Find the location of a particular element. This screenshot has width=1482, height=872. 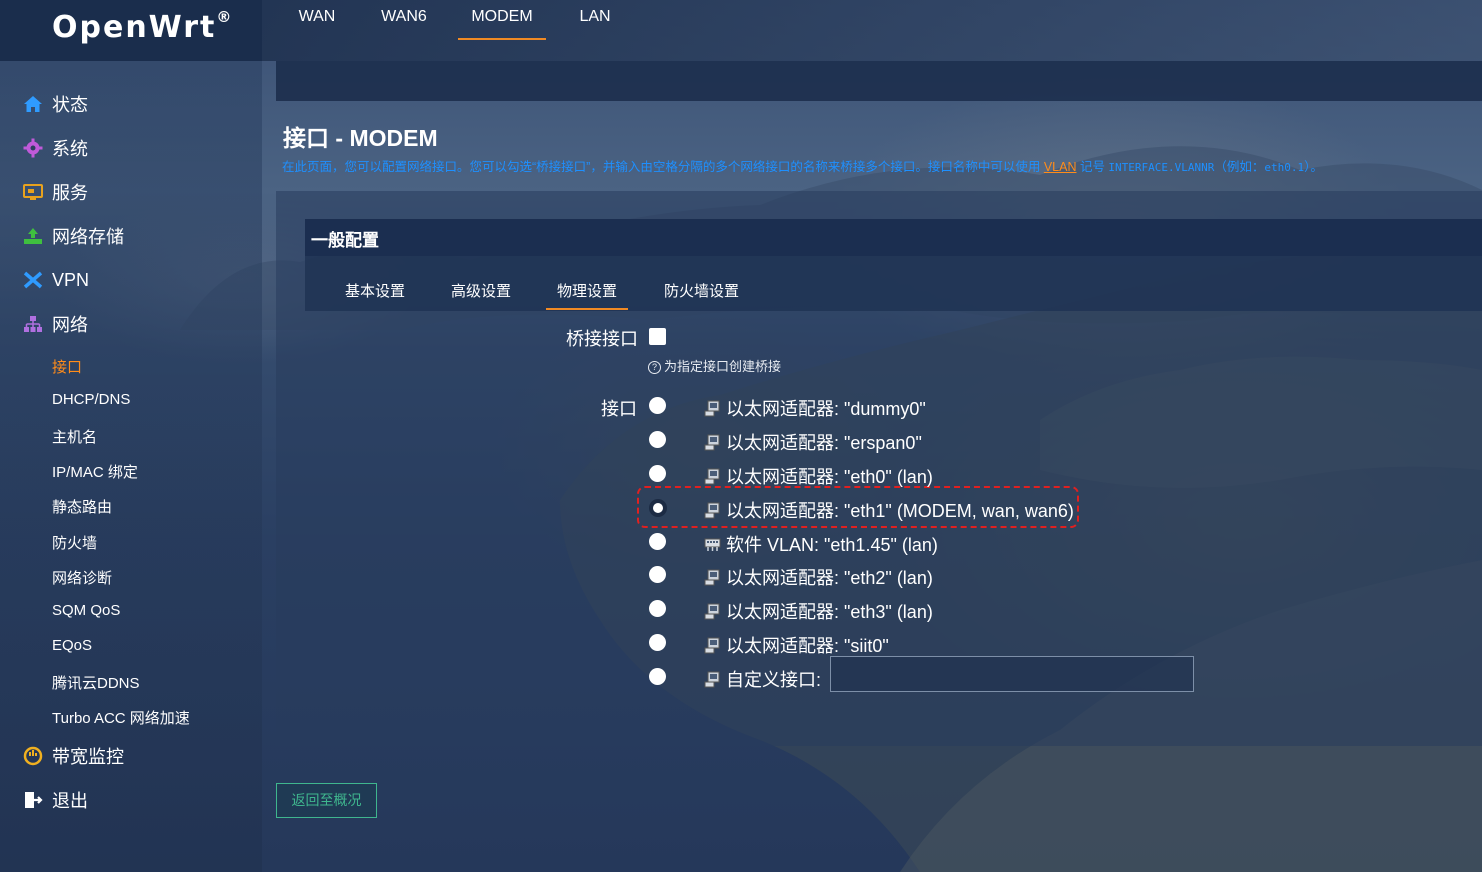

sidebar-sub-eqos: EQoS is located at coordinates (72, 645).